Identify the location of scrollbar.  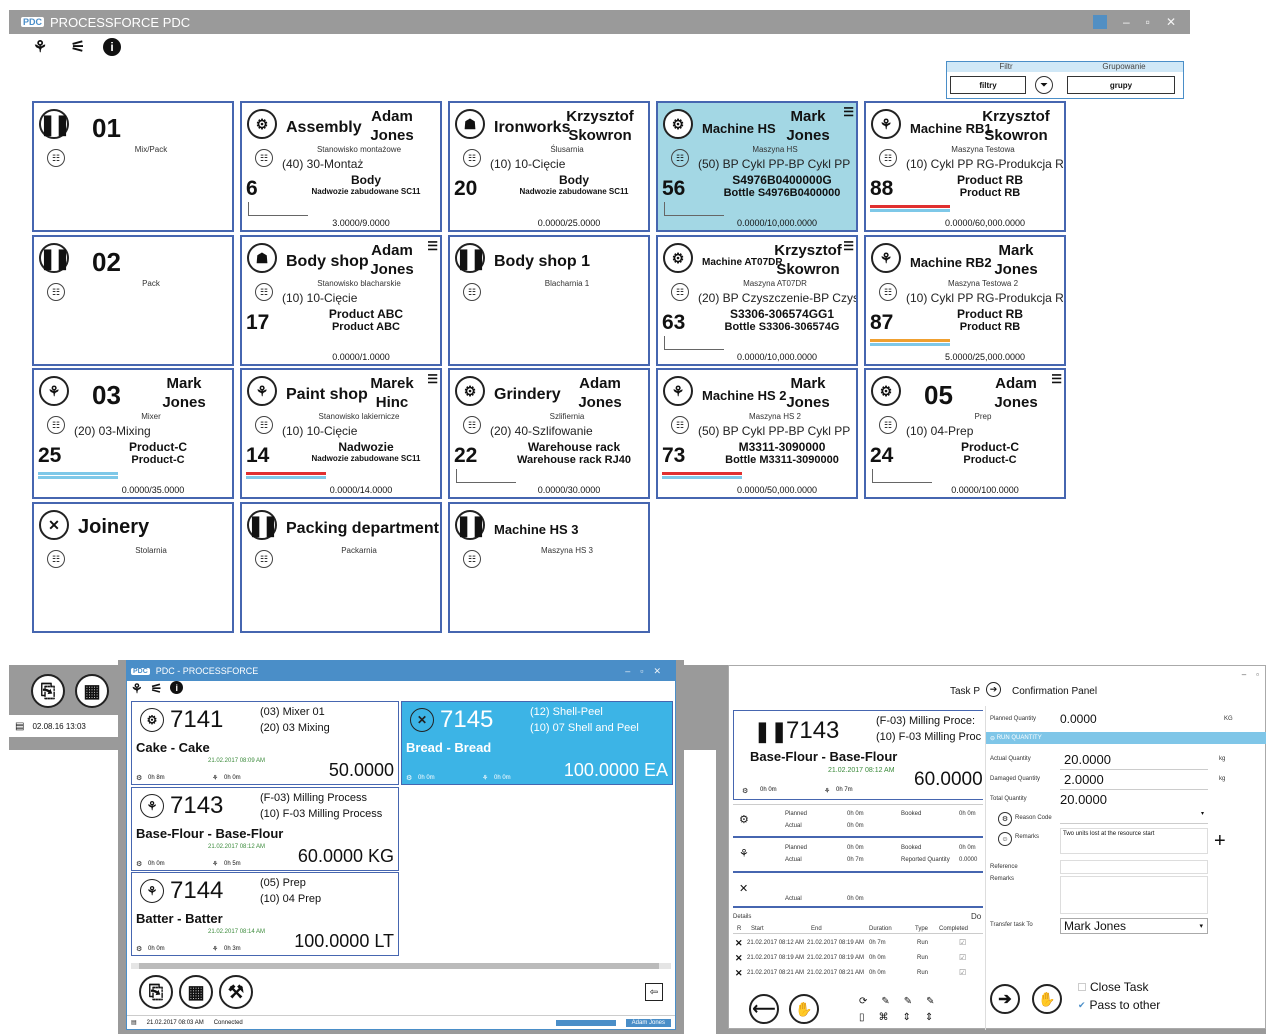
(401, 966).